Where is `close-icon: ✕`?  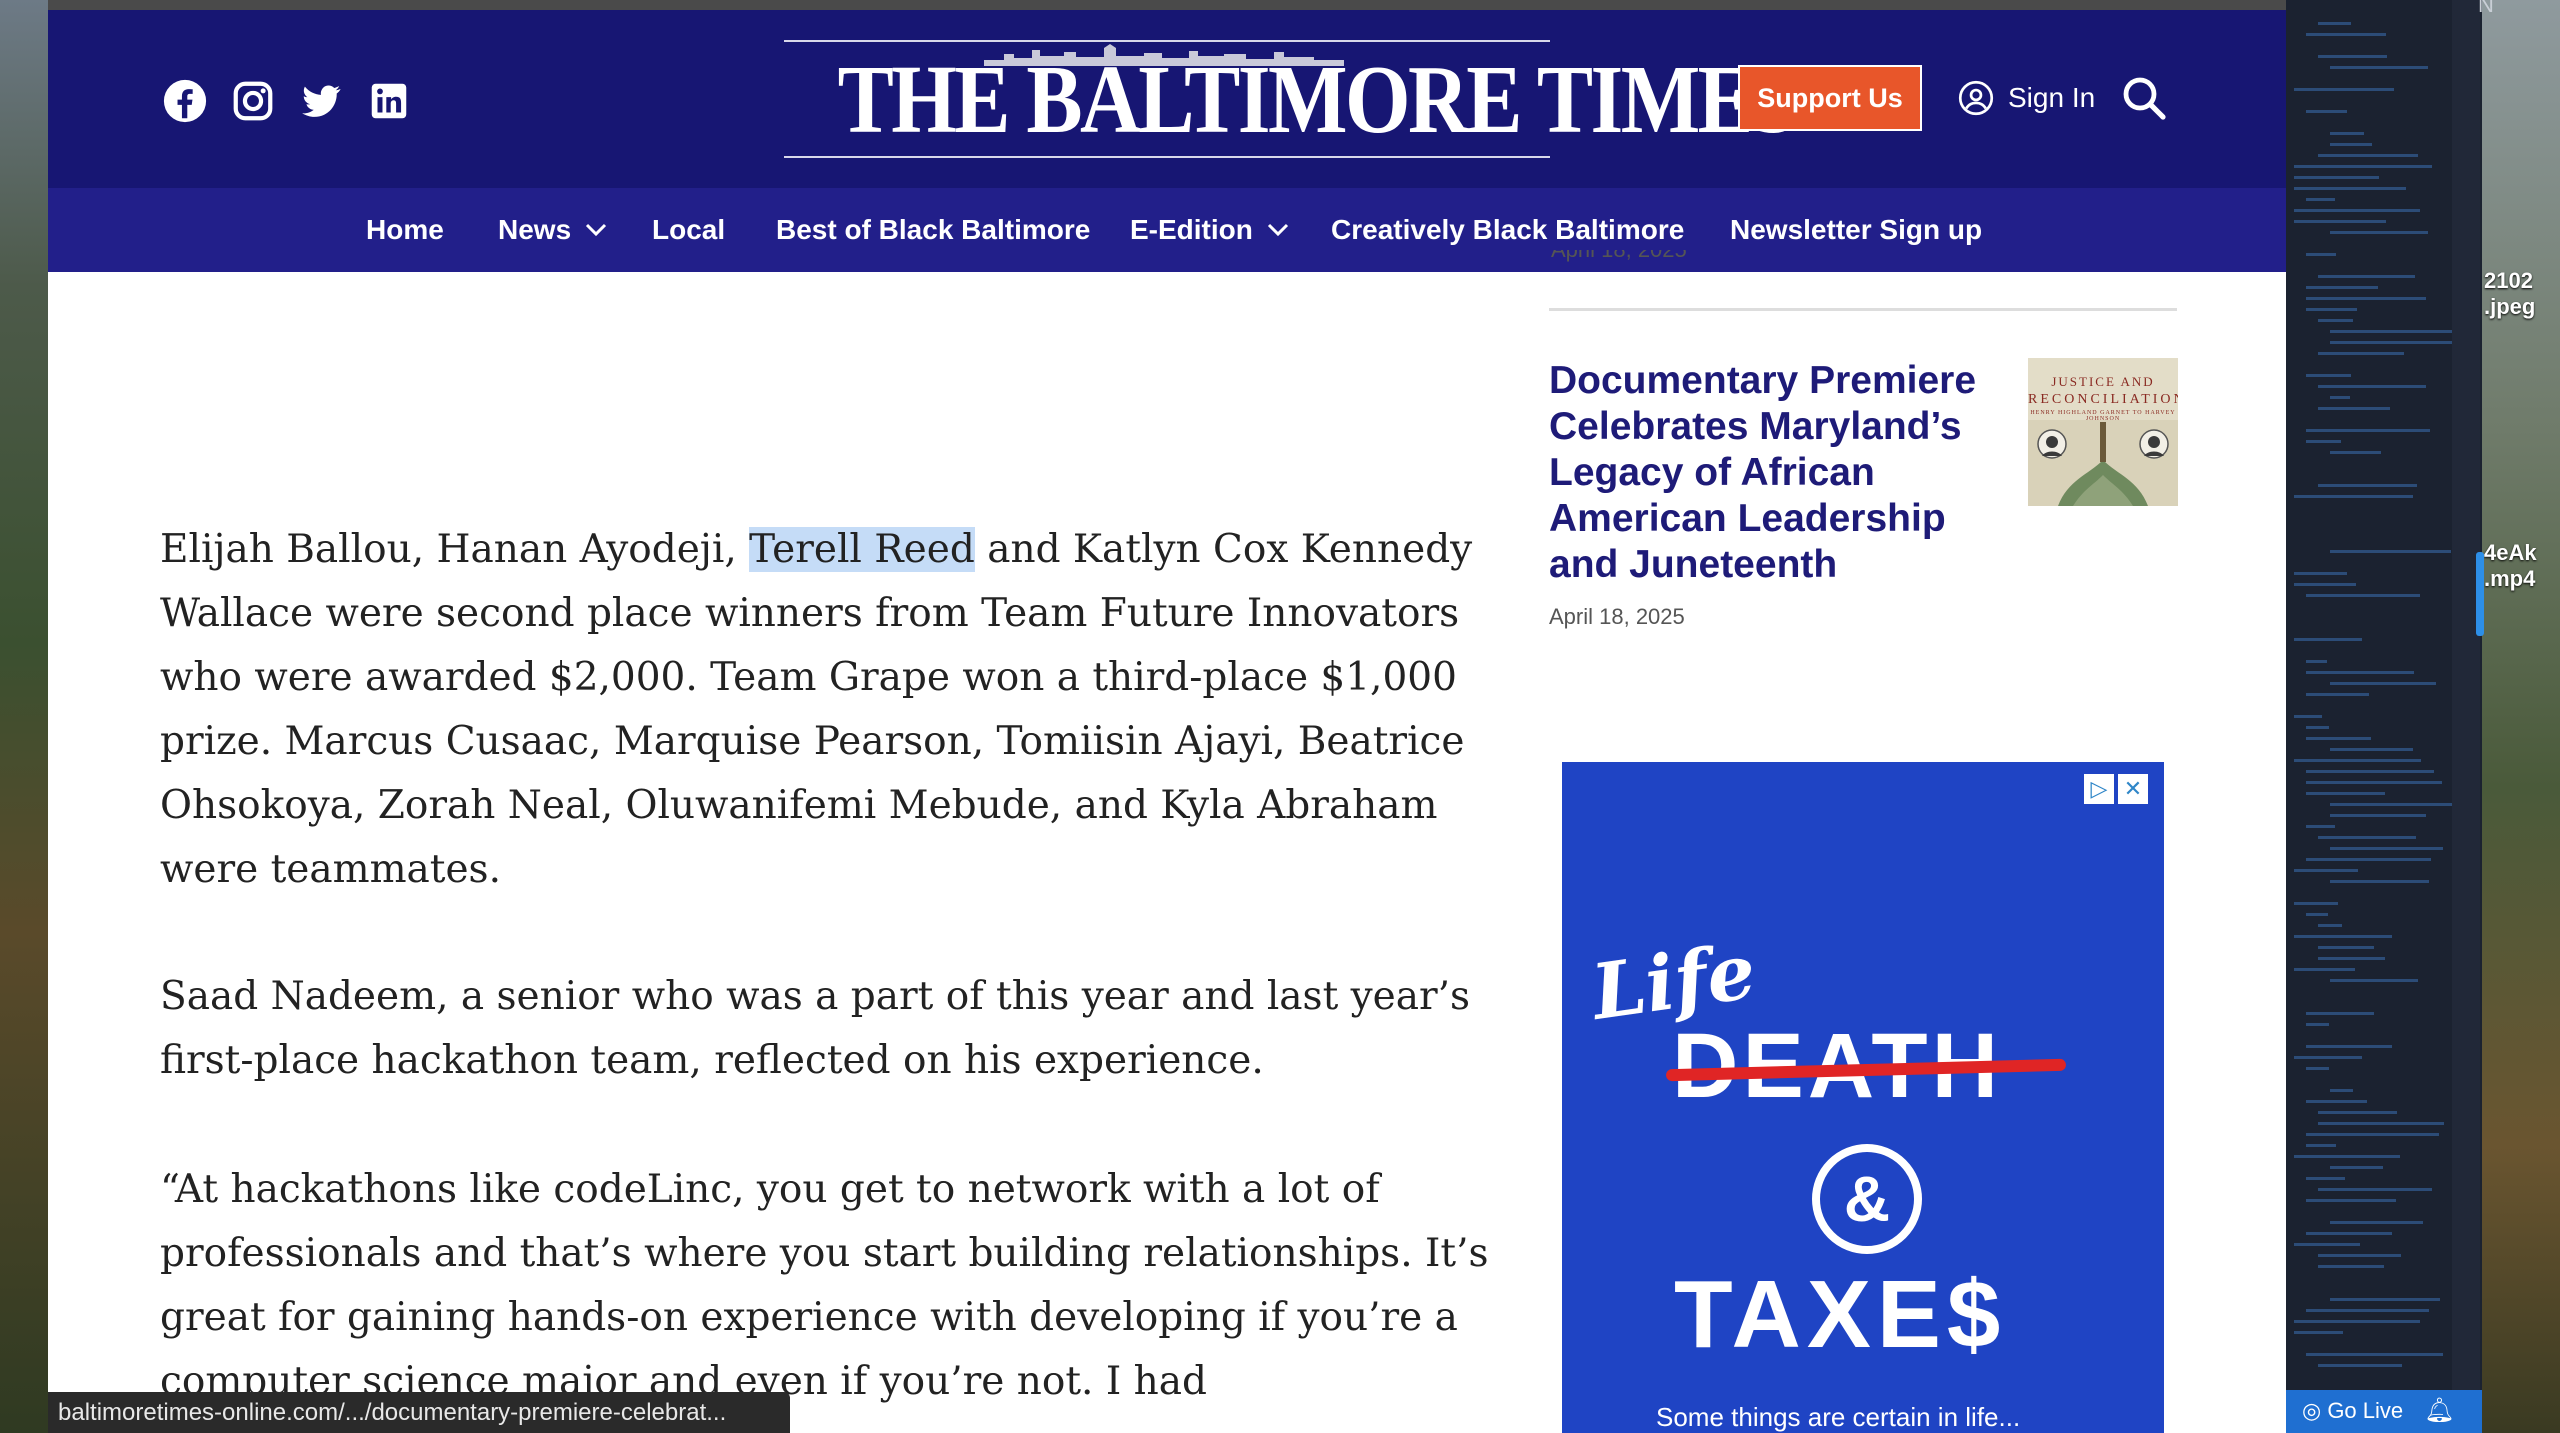 close-icon: ✕ is located at coordinates (2133, 789).